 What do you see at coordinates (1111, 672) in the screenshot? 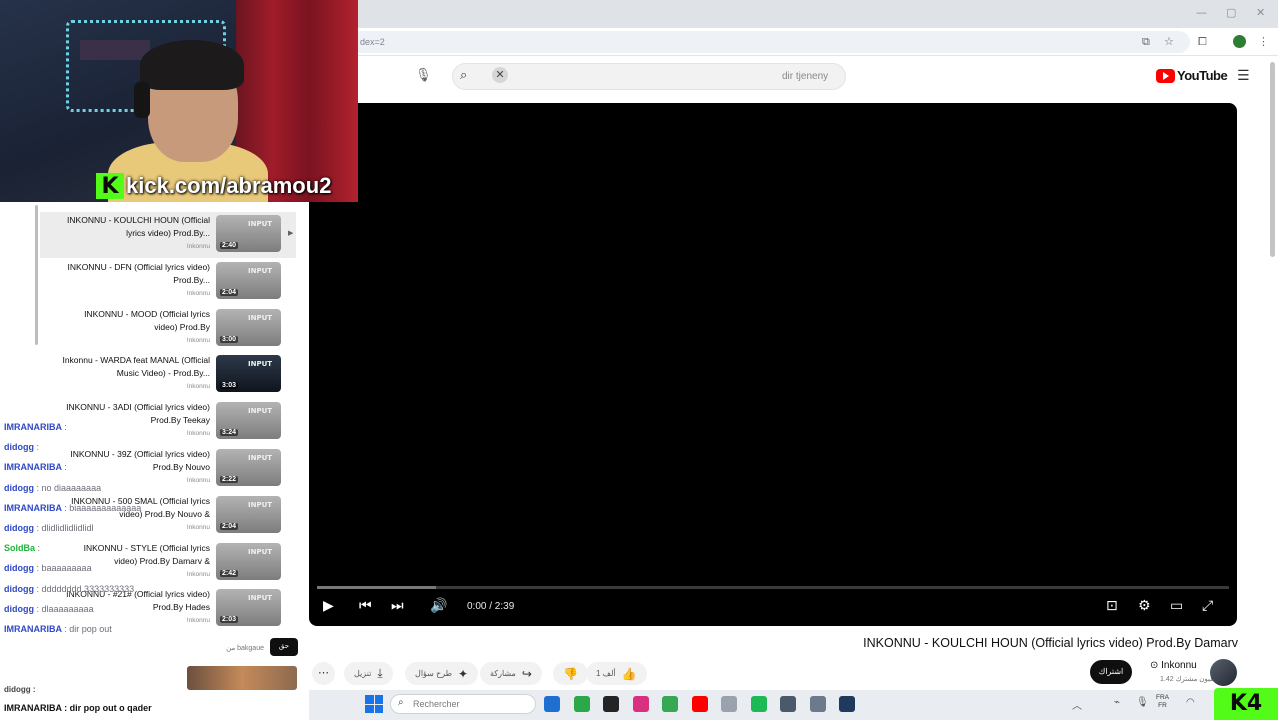
I see `subscribe-button: اشتراك` at bounding box center [1111, 672].